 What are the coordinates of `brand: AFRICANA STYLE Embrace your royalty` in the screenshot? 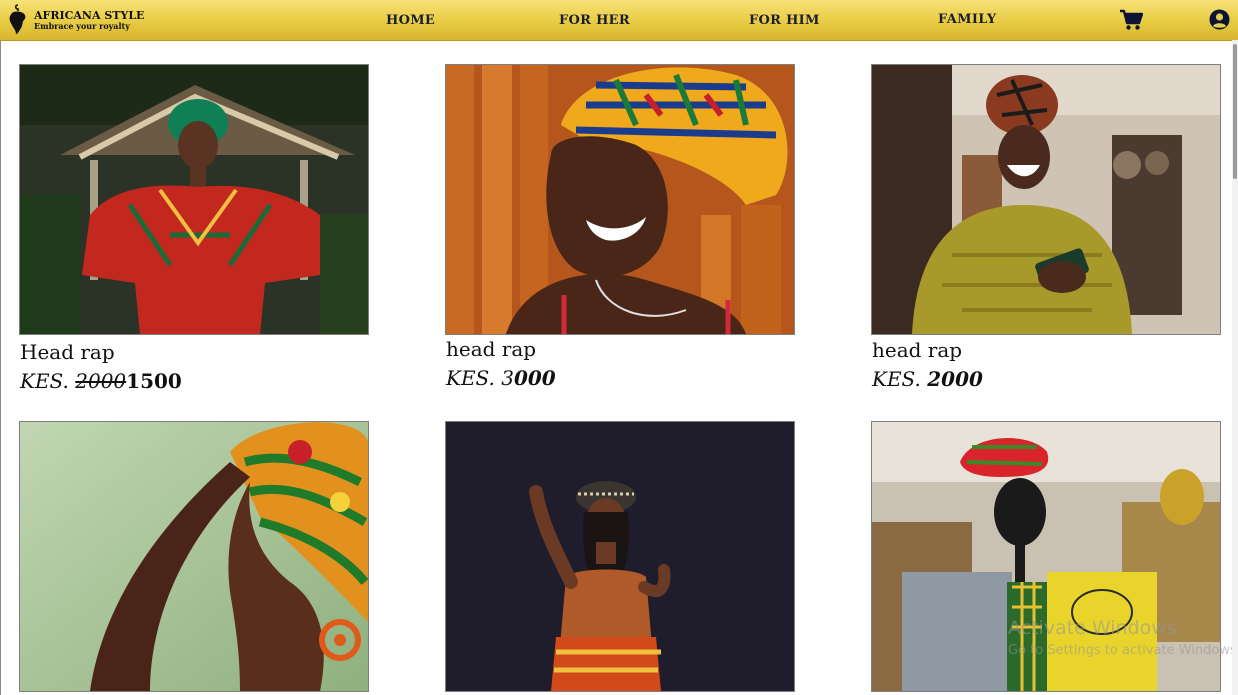 It's located at (75, 20).